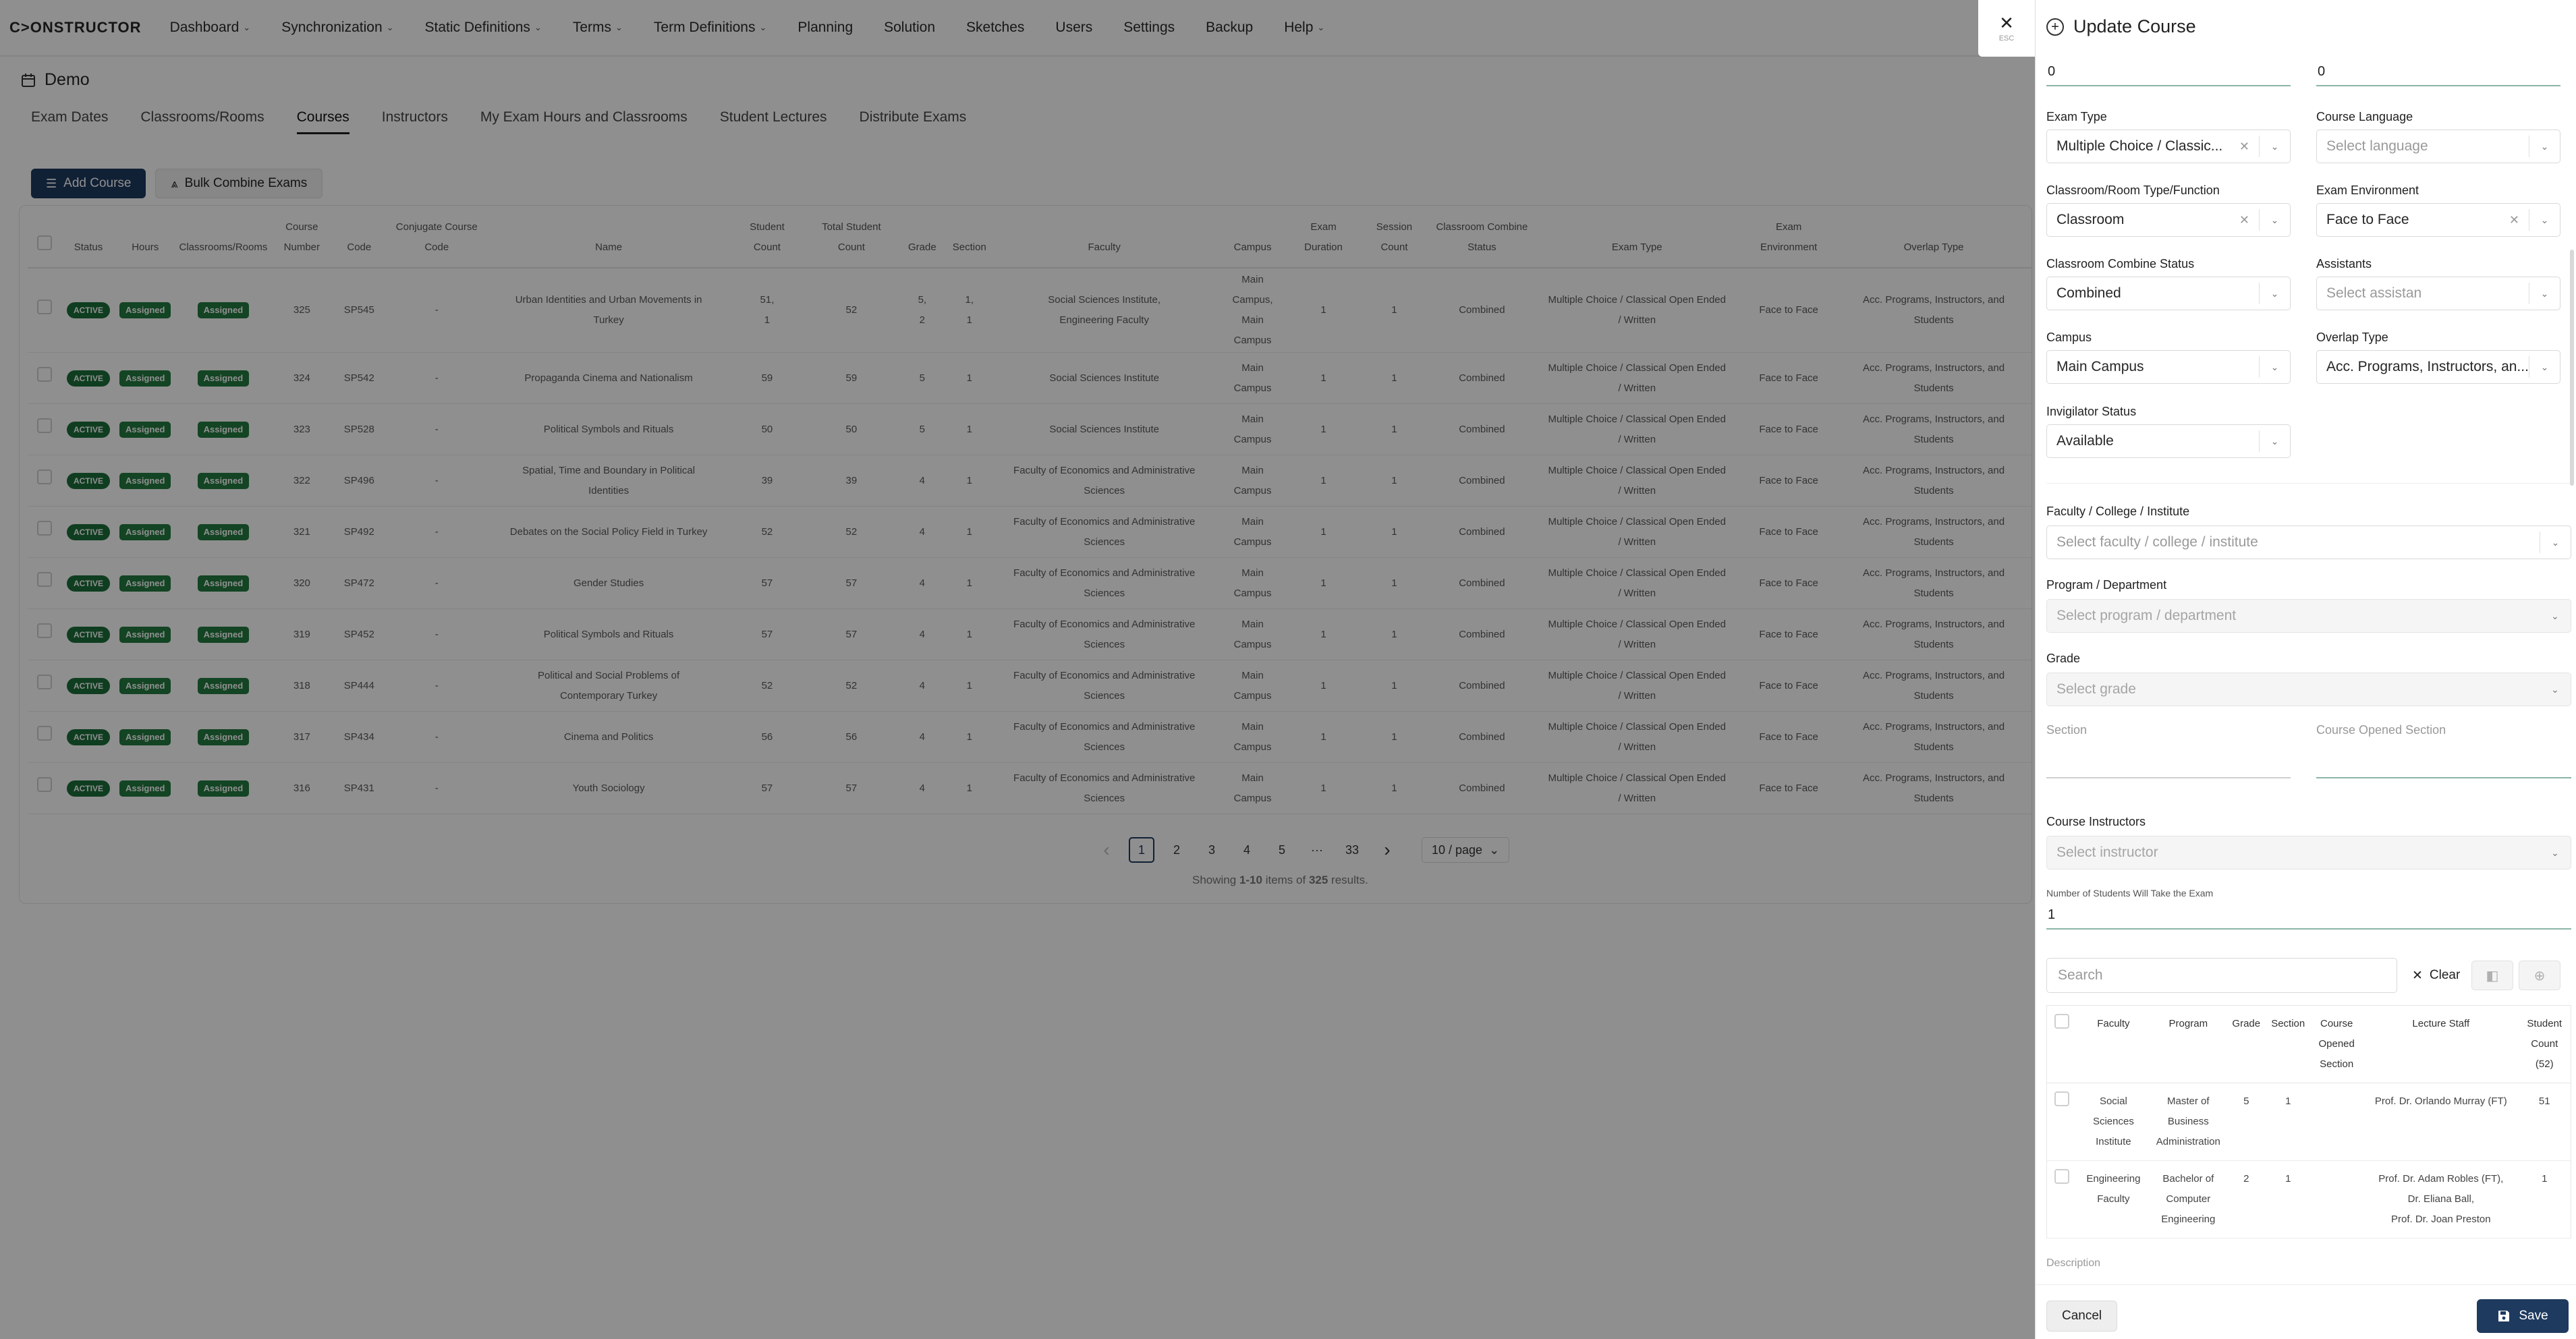  I want to click on inner-faculty-cell-text: Engineering, so click(2113, 1179).